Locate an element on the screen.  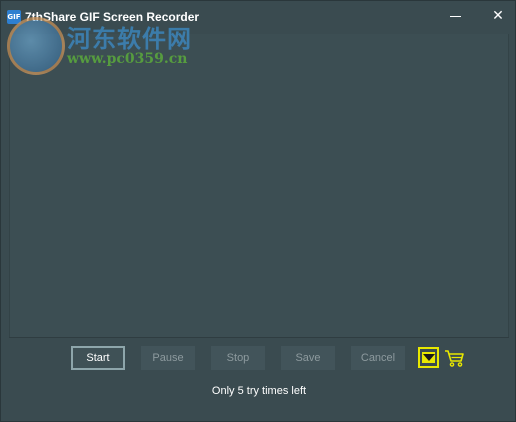
pause-button: Pause is located at coordinates (168, 358).